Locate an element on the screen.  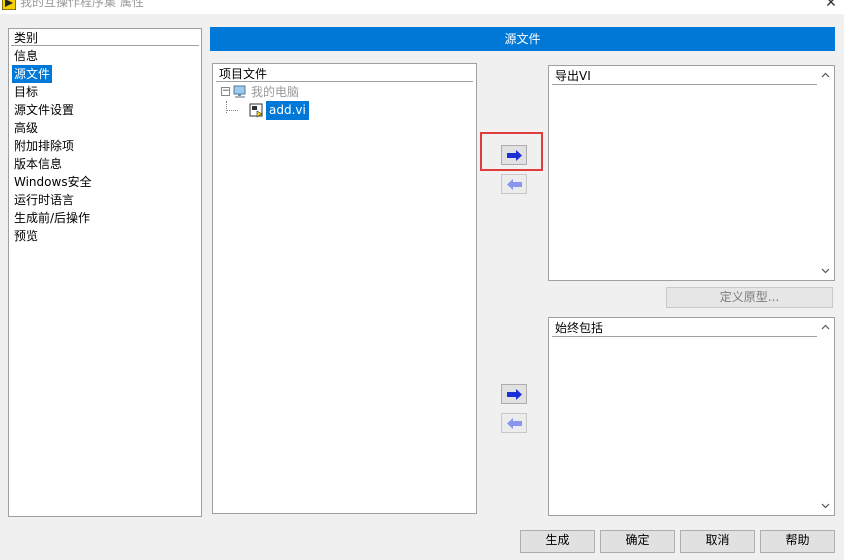
labview-app-icon is located at coordinates (9, 5).